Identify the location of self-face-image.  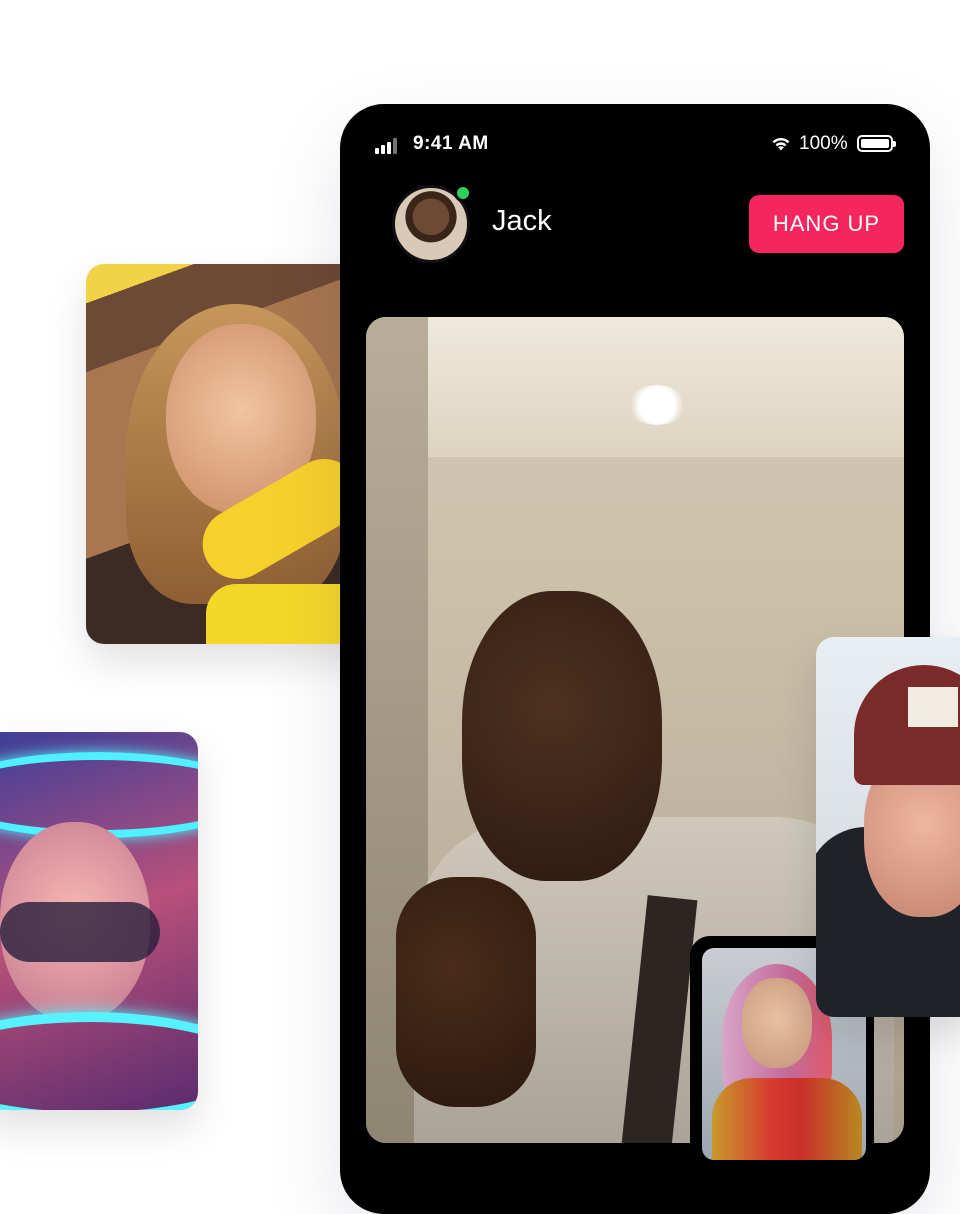
(777, 1023).